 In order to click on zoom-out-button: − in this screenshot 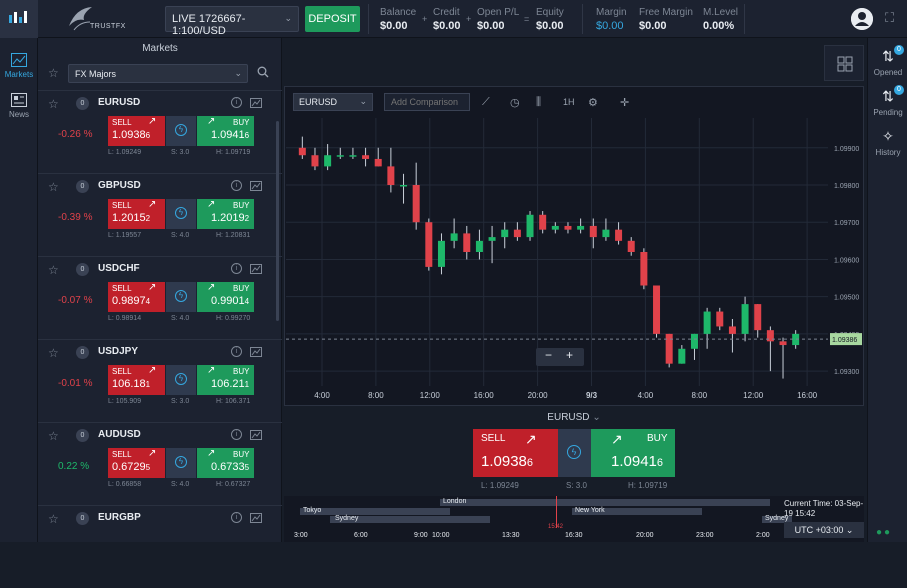, I will do `click(548, 355)`.